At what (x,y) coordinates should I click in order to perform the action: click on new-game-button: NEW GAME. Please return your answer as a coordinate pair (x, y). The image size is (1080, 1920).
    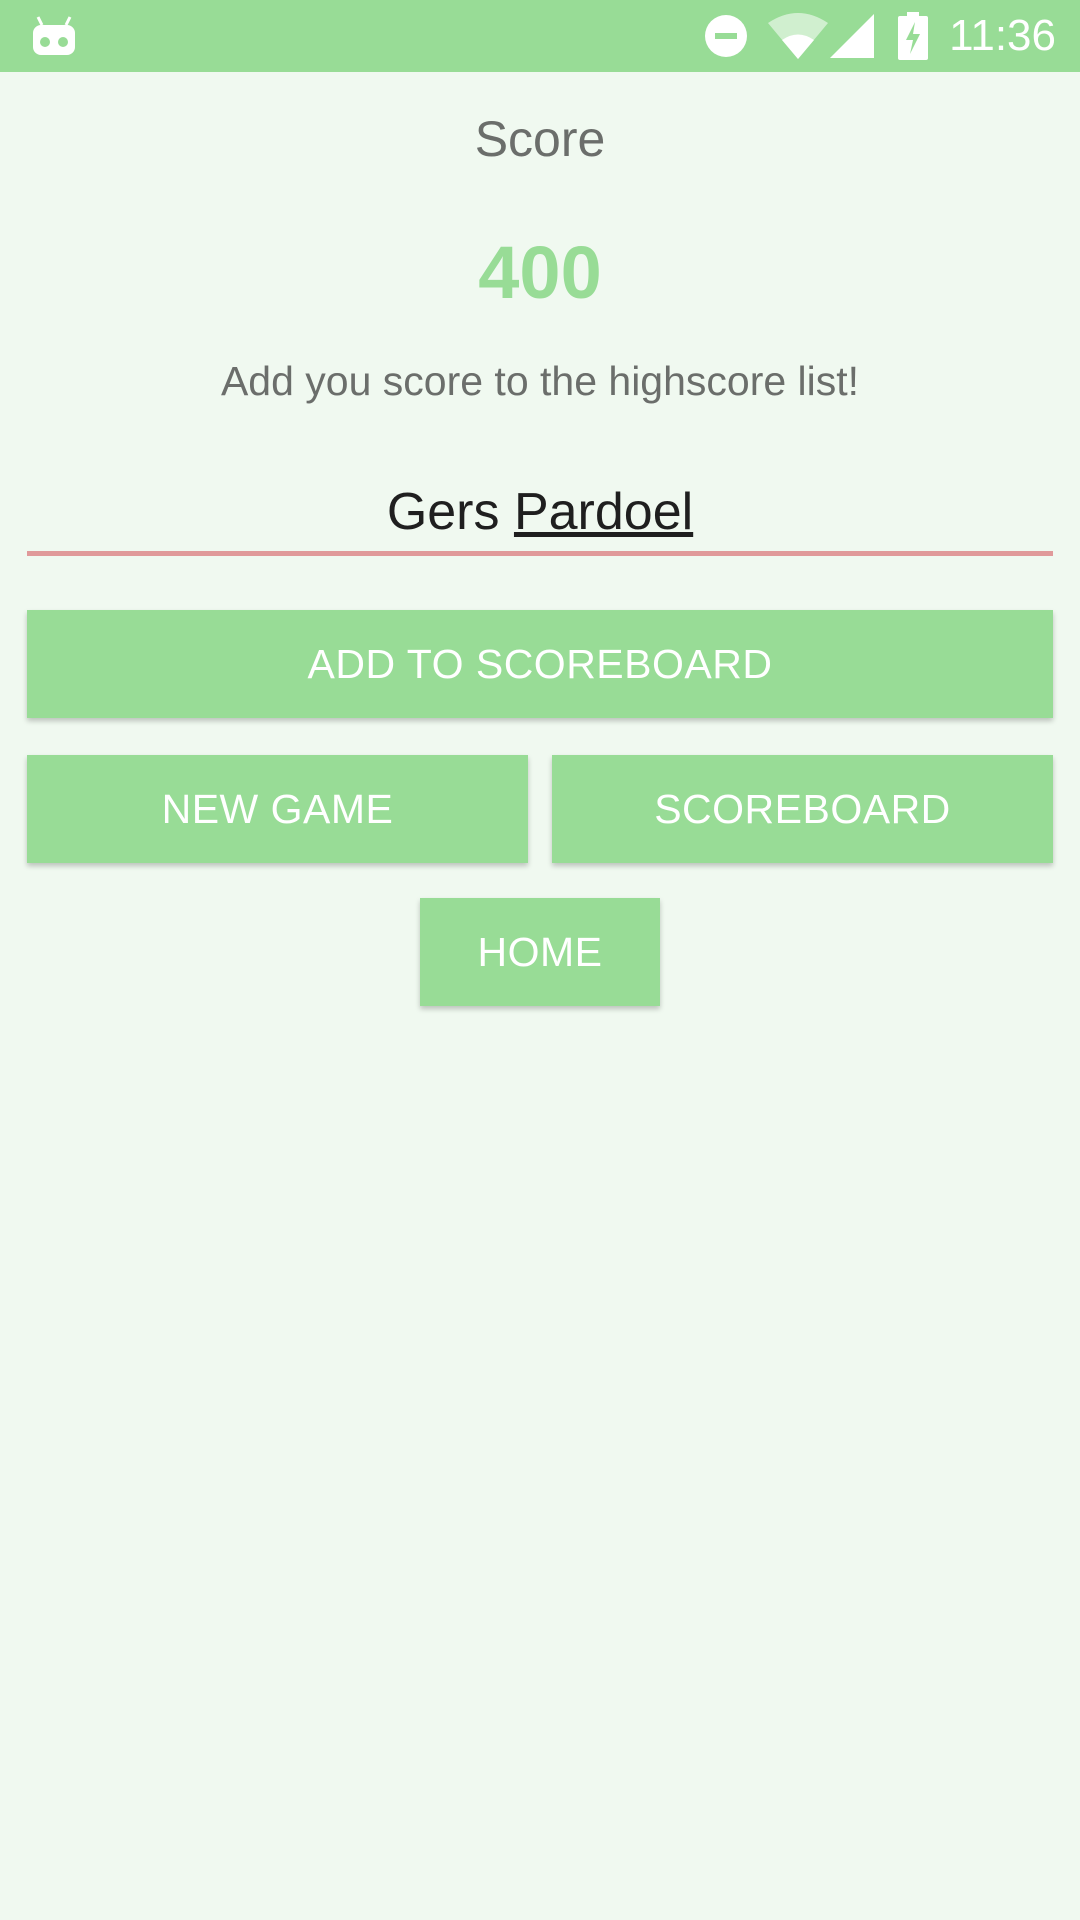
    Looking at the image, I should click on (277, 809).